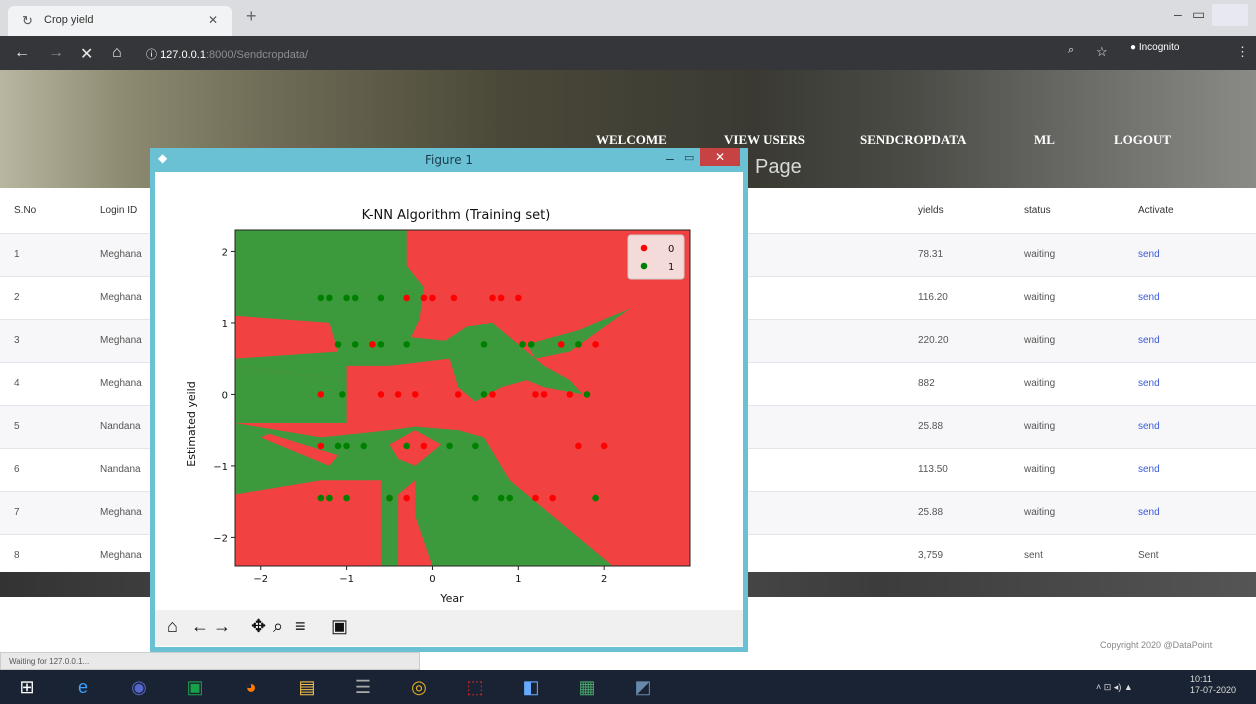  What do you see at coordinates (139, 687) in the screenshot?
I see `media-icon: ◉` at bounding box center [139, 687].